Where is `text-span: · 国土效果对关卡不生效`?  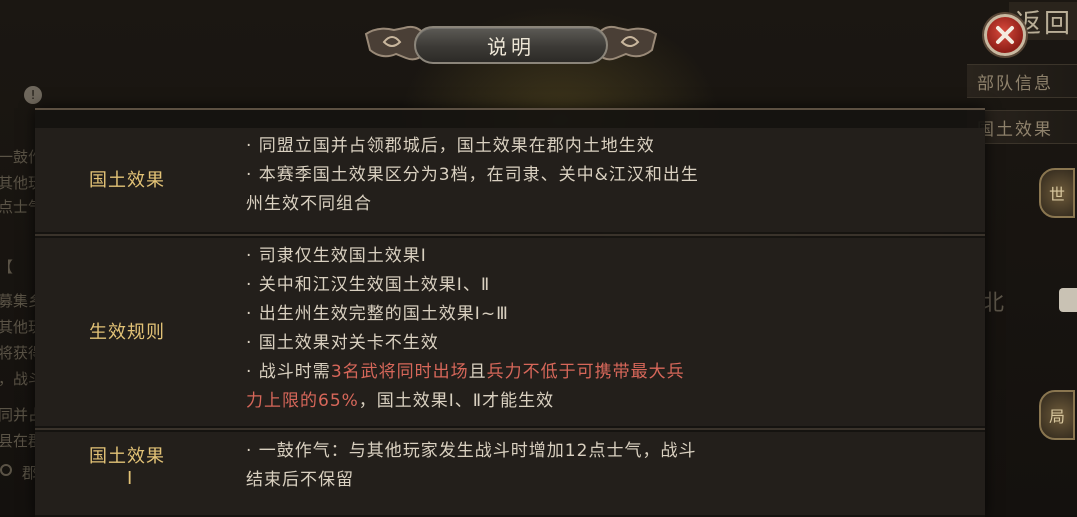
text-span: · 国土效果对关卡不生效 is located at coordinates (342, 343).